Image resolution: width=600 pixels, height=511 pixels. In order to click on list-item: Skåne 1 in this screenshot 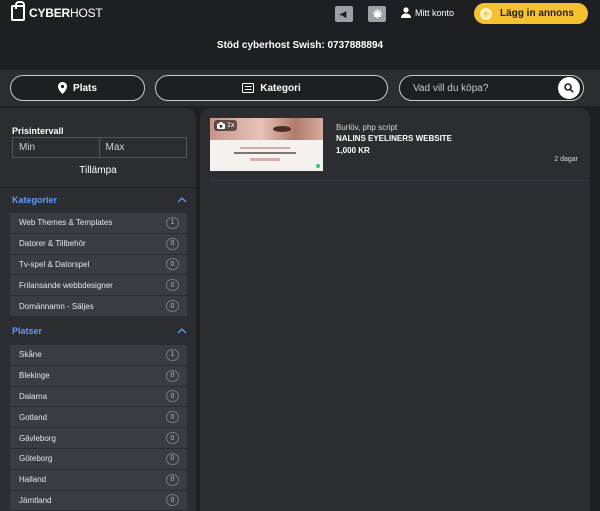, I will do `click(98, 355)`.